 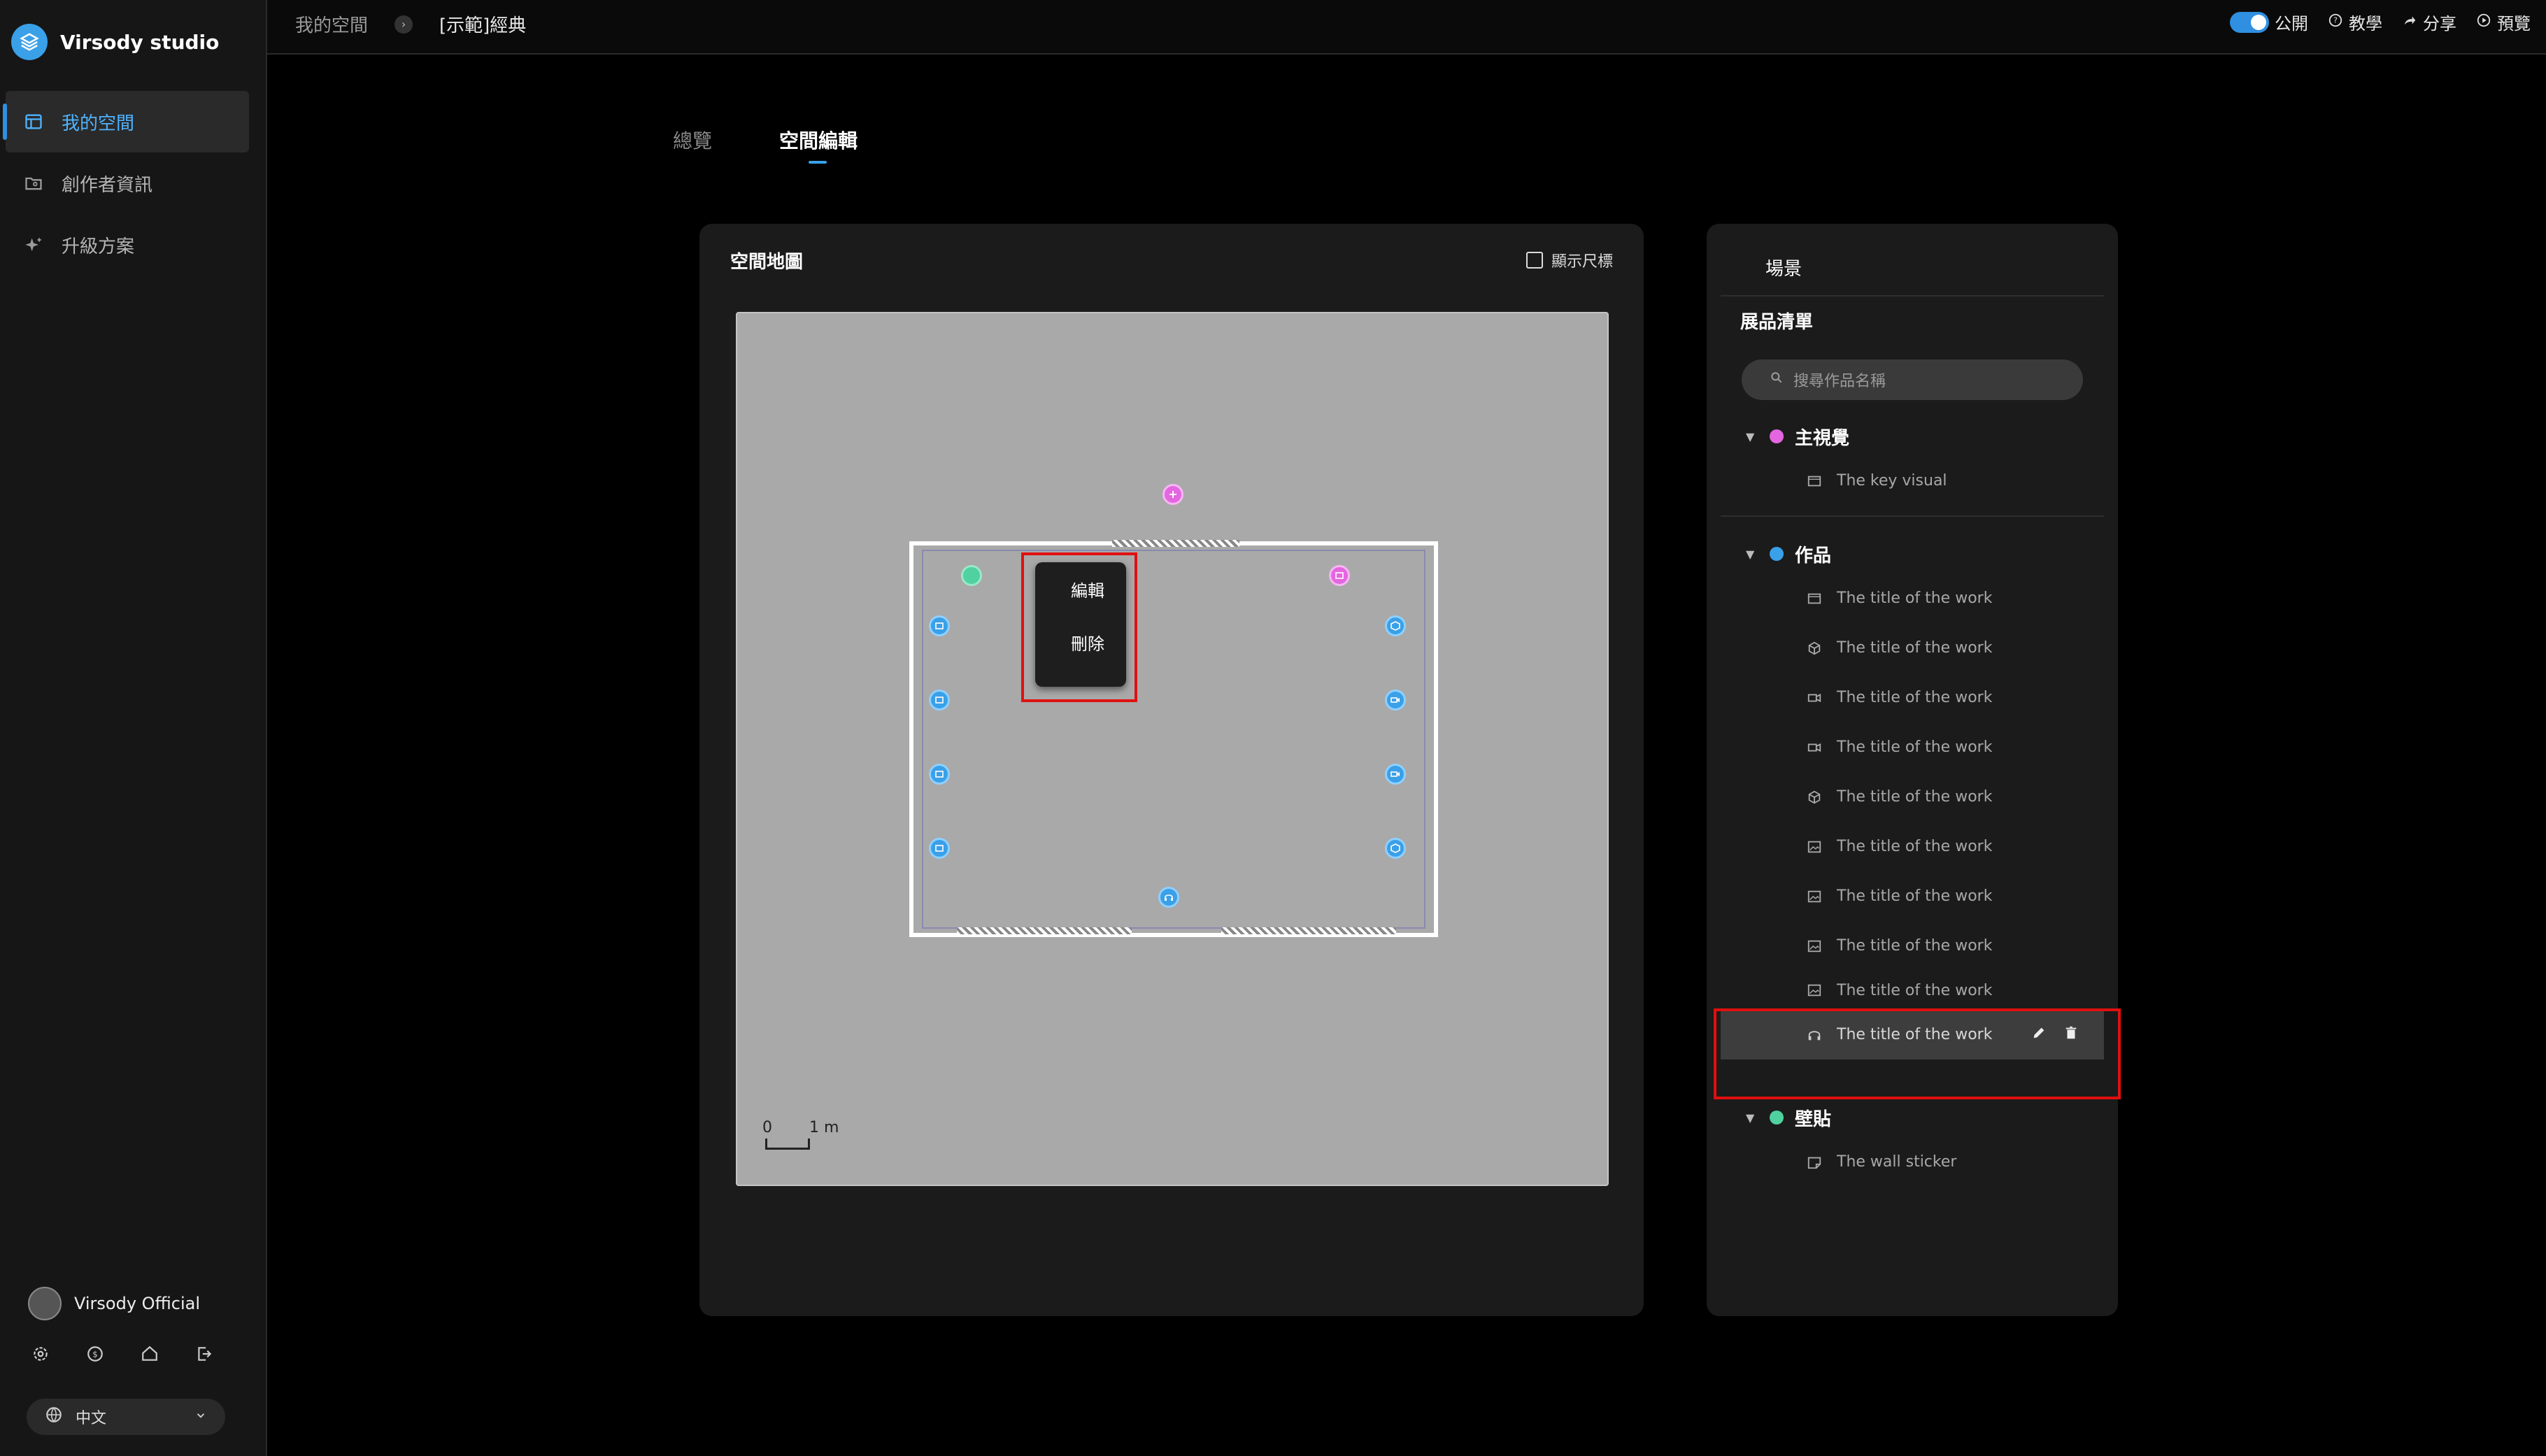 I want to click on show-ruler-toggle: 顯示尺標, so click(x=1569, y=260).